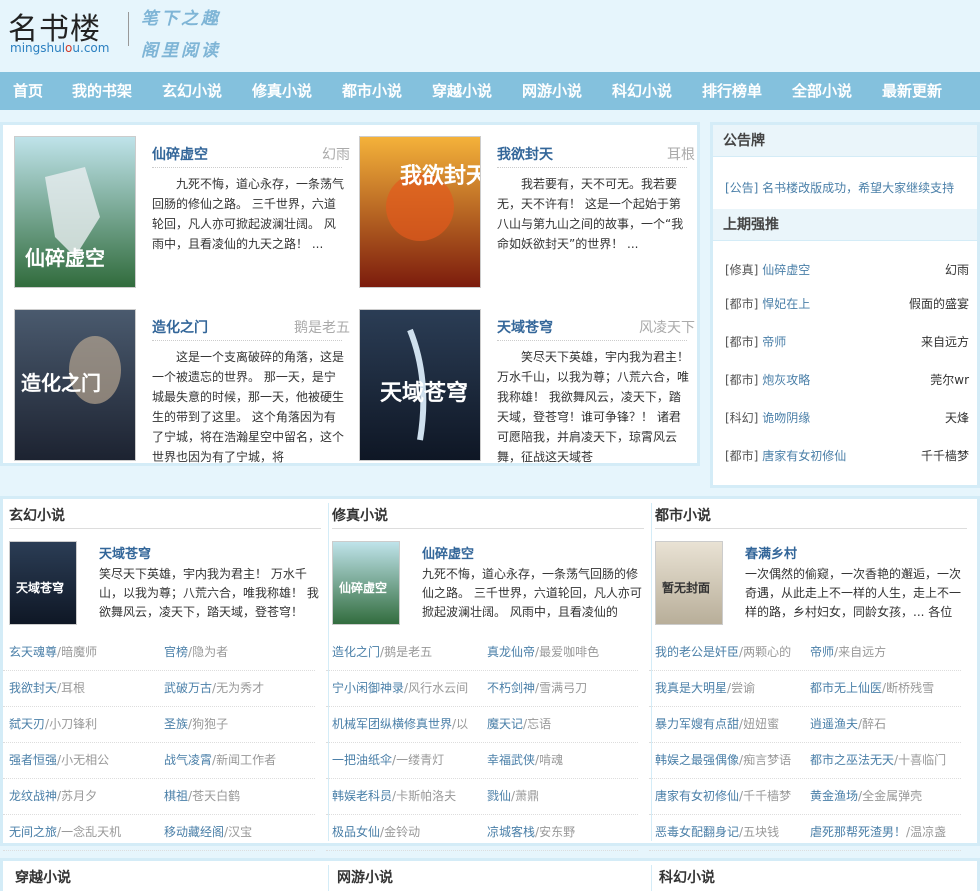 This screenshot has height=891, width=980. I want to click on list-row: 极品女仙/金铃动 凉城客栈/安东野, so click(482, 833).